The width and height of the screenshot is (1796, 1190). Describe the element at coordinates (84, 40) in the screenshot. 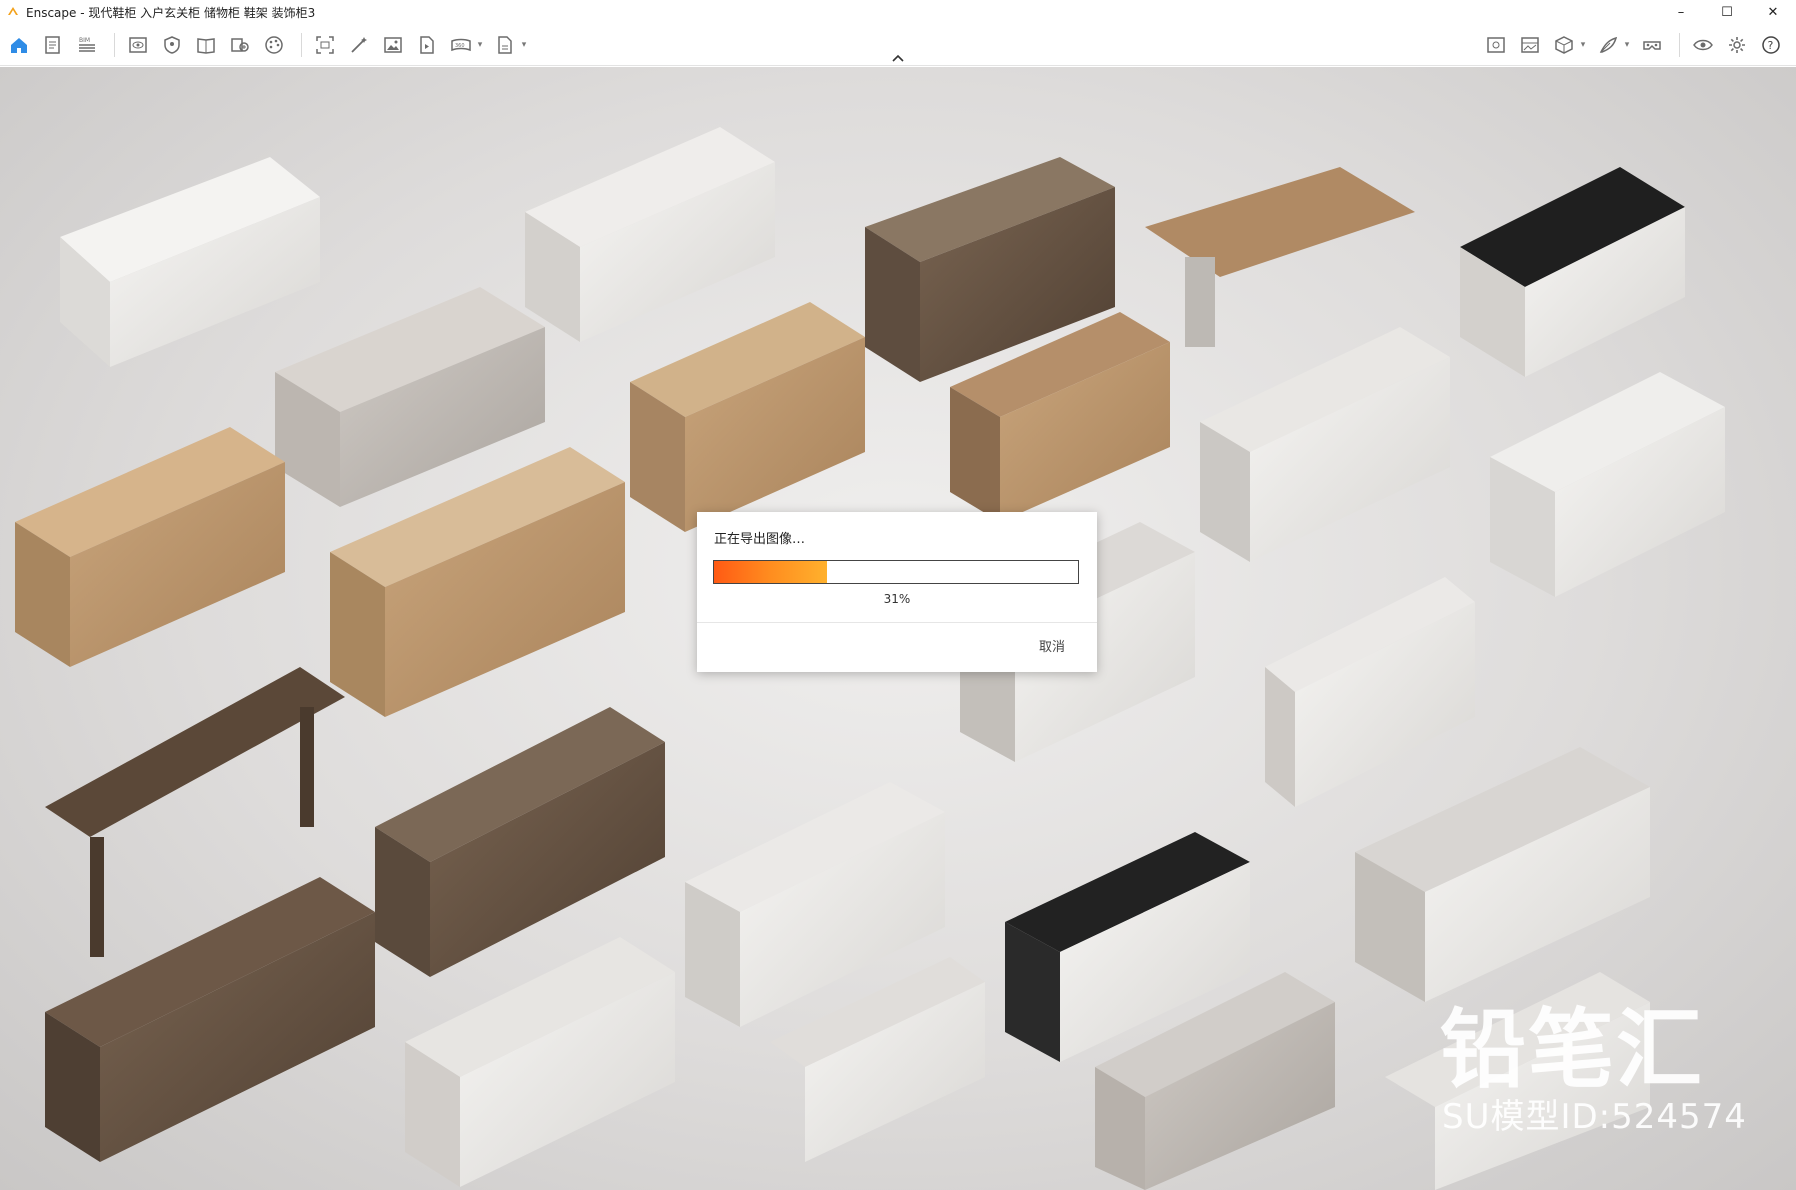

I see `bim-label: BIM` at that location.